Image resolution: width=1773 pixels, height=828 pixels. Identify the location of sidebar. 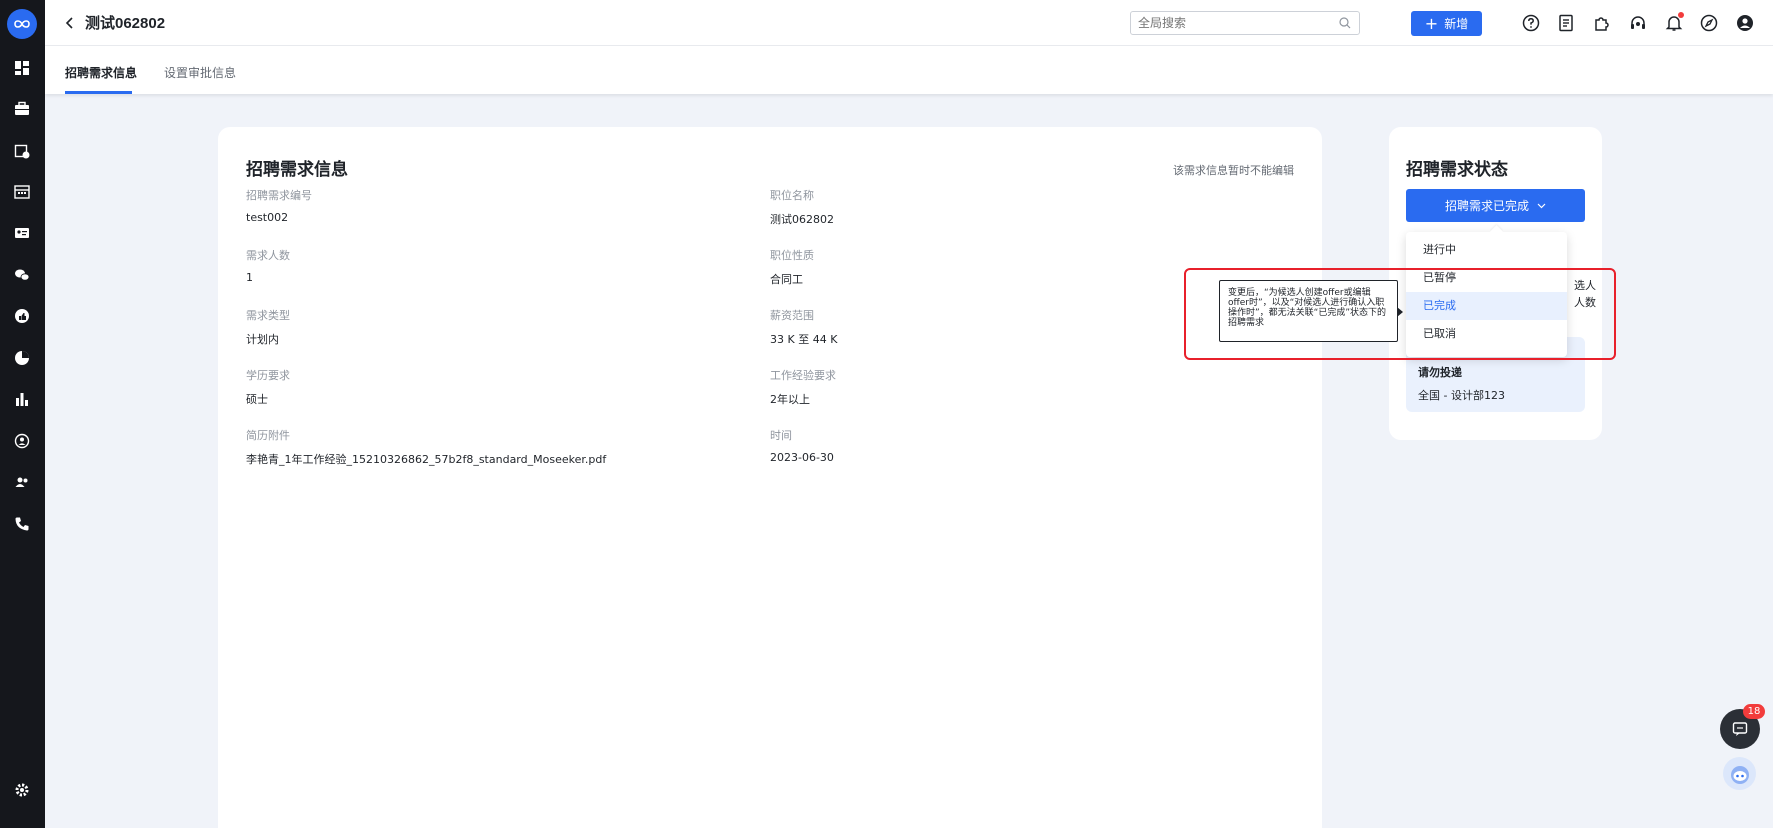
(22, 414).